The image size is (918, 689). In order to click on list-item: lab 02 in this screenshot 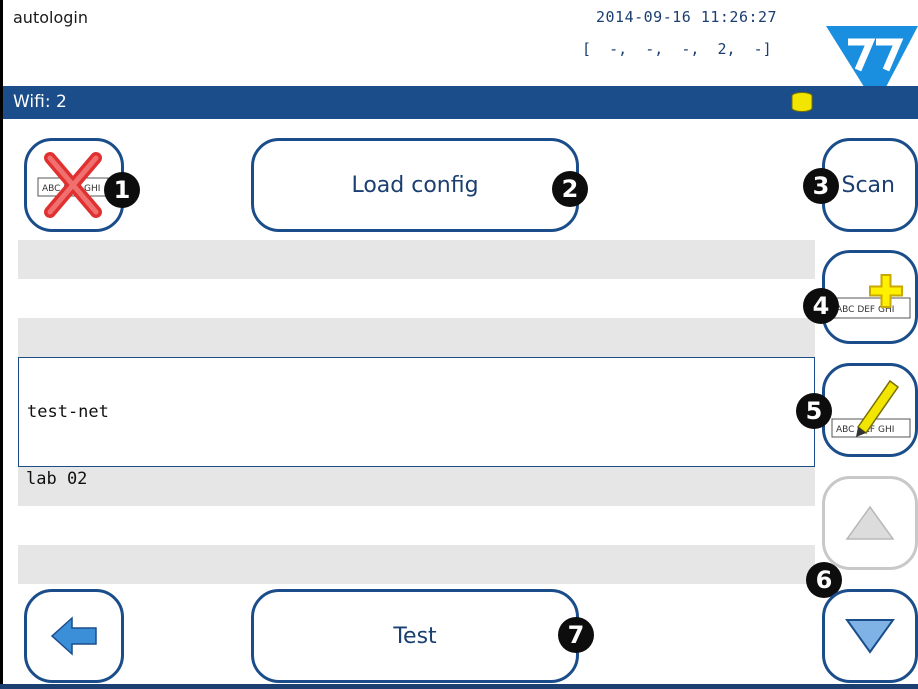, I will do `click(416, 486)`.